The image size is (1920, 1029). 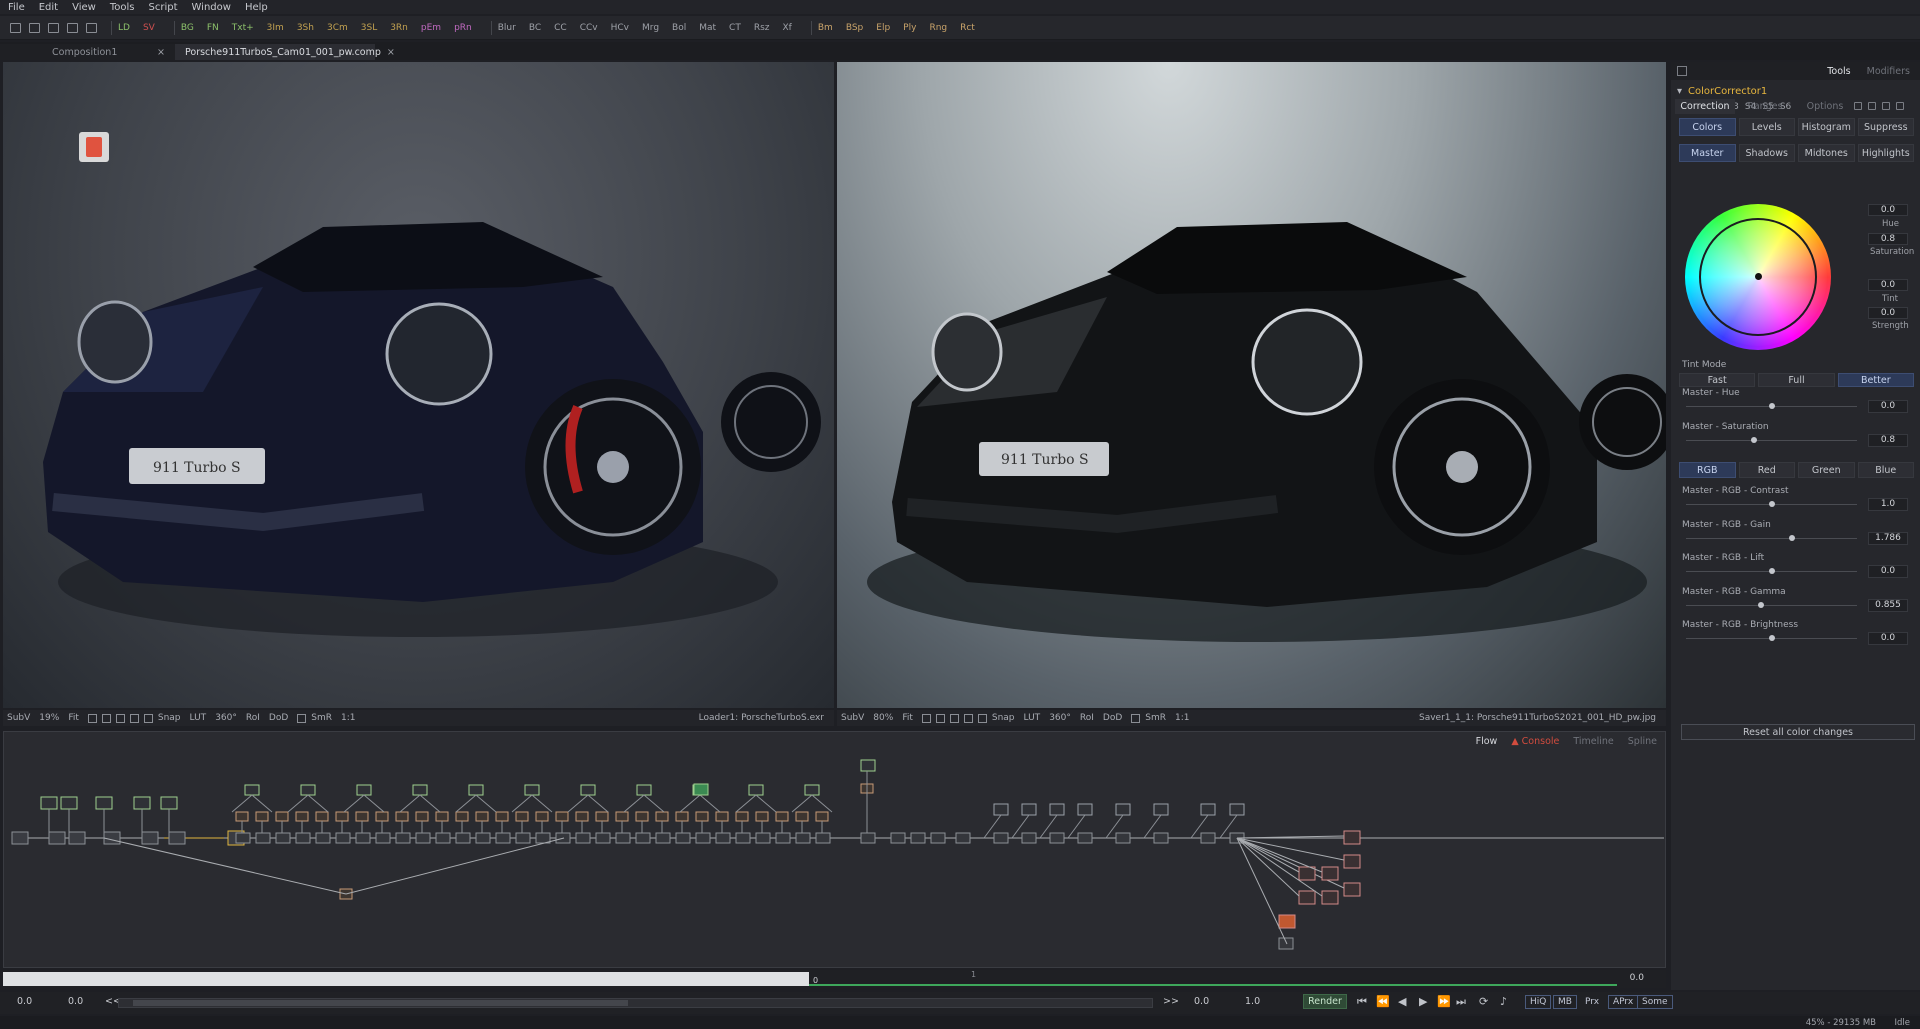 I want to click on slider-master-saturation: Master - Saturation 0.8, so click(x=1795, y=439).